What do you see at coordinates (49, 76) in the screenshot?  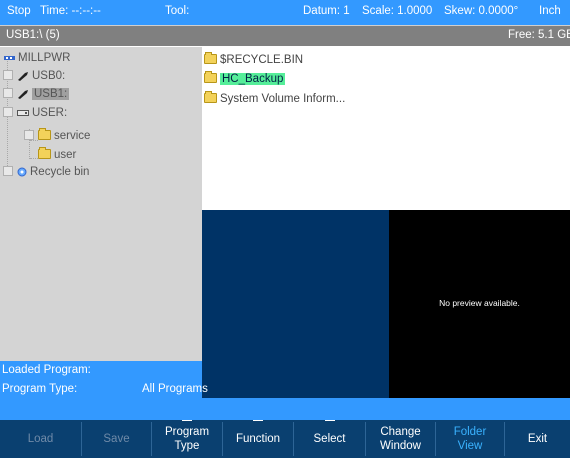 I see `tree-item-label: USB0:` at bounding box center [49, 76].